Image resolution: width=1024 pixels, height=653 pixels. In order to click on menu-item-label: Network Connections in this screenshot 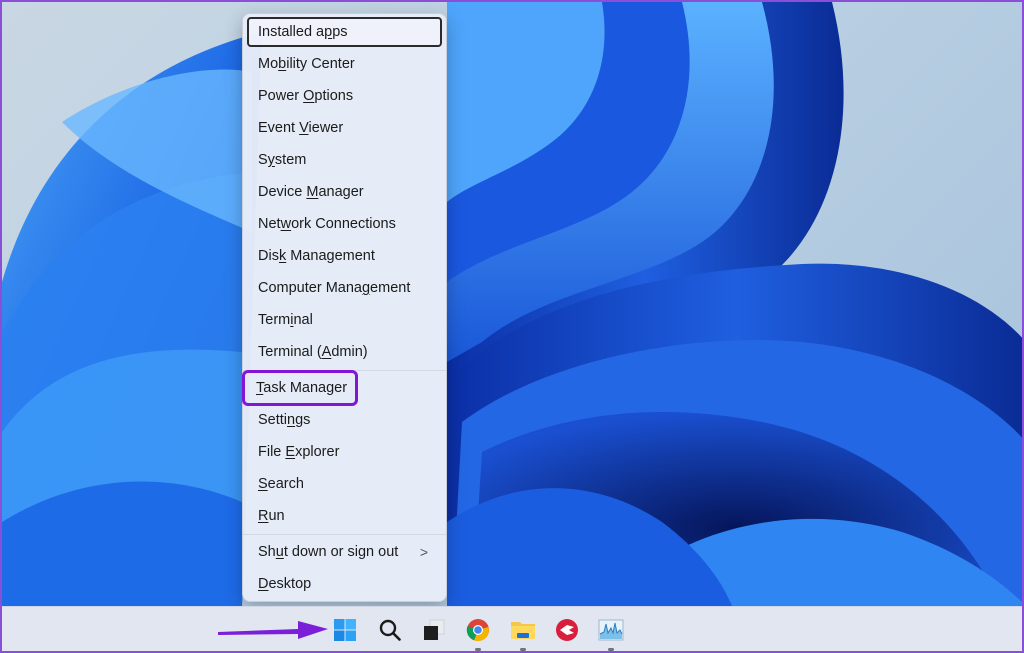, I will do `click(327, 224)`.